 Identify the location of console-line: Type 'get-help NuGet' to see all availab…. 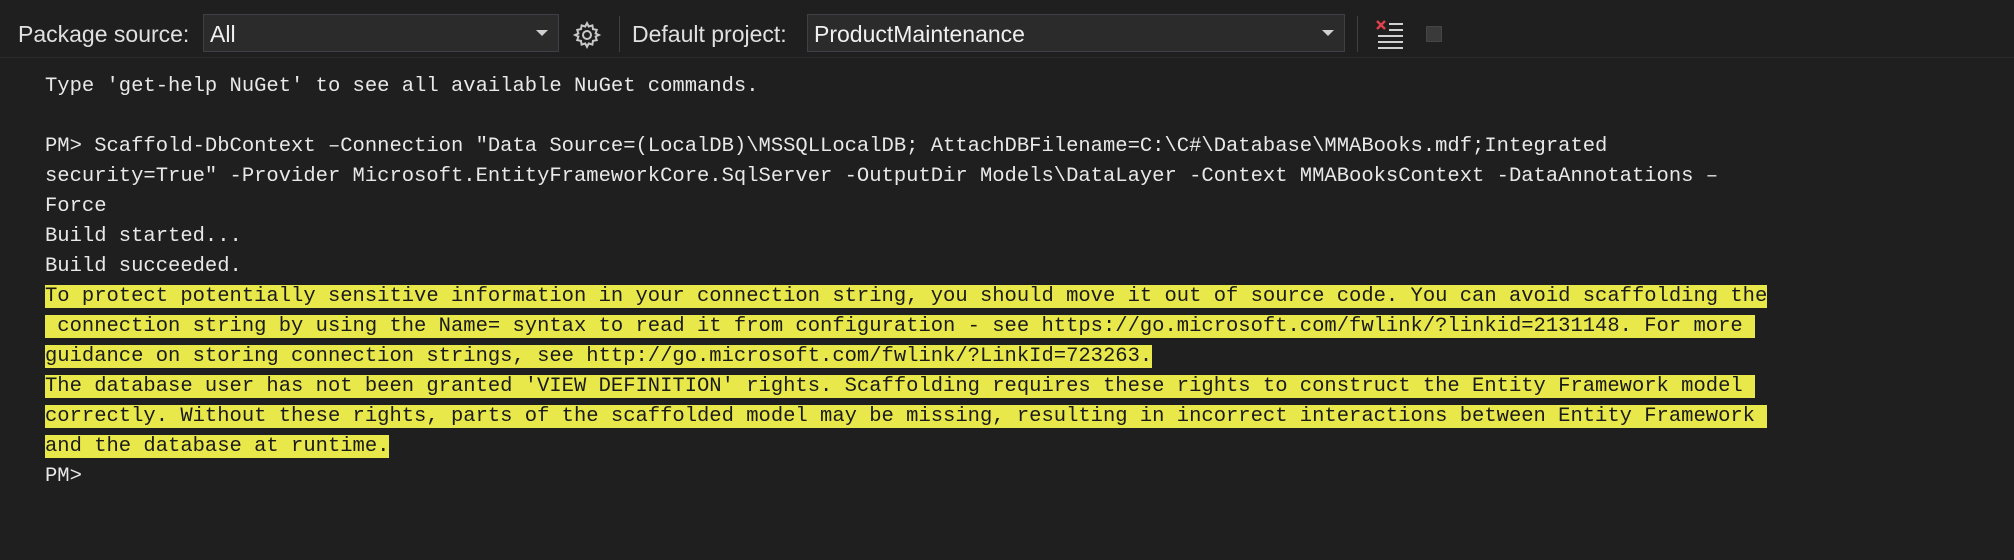
(402, 86).